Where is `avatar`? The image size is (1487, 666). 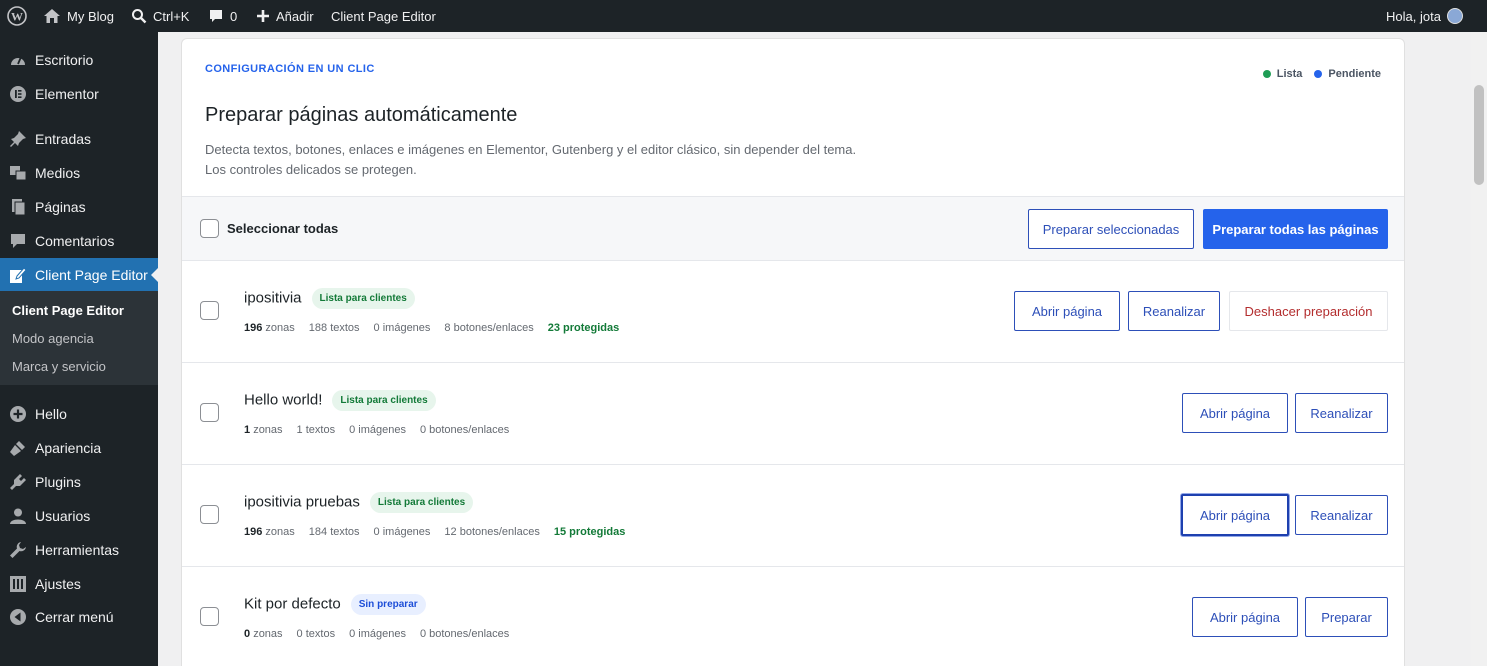
avatar is located at coordinates (1454, 16).